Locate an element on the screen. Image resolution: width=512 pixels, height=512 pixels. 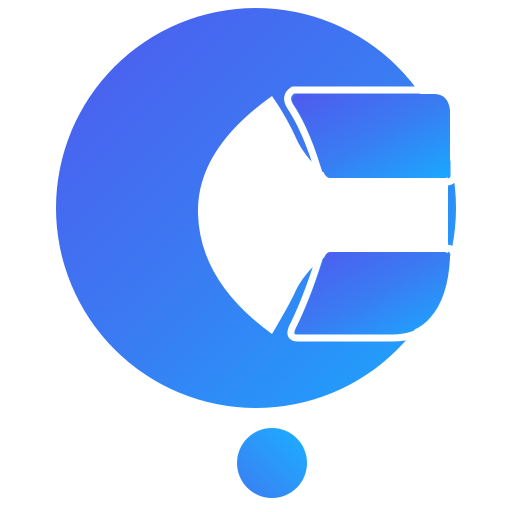
dot-icon is located at coordinates (272, 463).